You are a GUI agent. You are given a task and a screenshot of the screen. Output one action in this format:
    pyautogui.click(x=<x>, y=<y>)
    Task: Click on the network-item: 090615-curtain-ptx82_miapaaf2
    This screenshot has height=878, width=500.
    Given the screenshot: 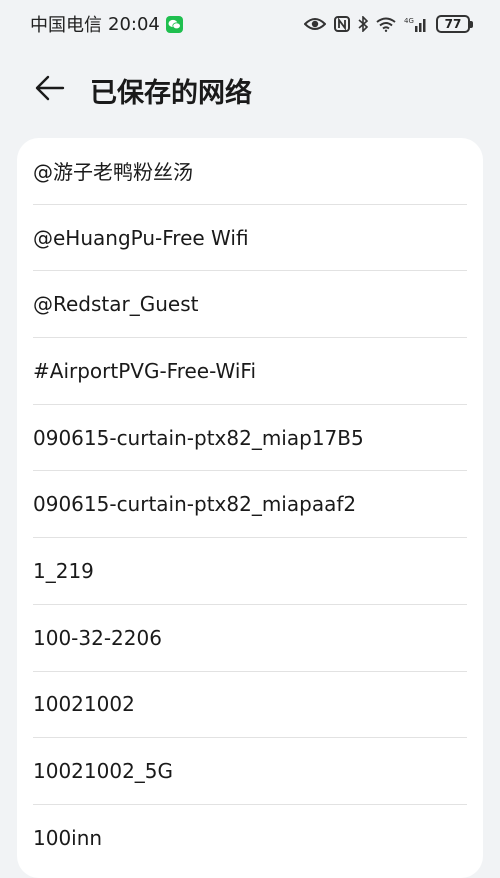 What is the action you would take?
    pyautogui.click(x=250, y=505)
    